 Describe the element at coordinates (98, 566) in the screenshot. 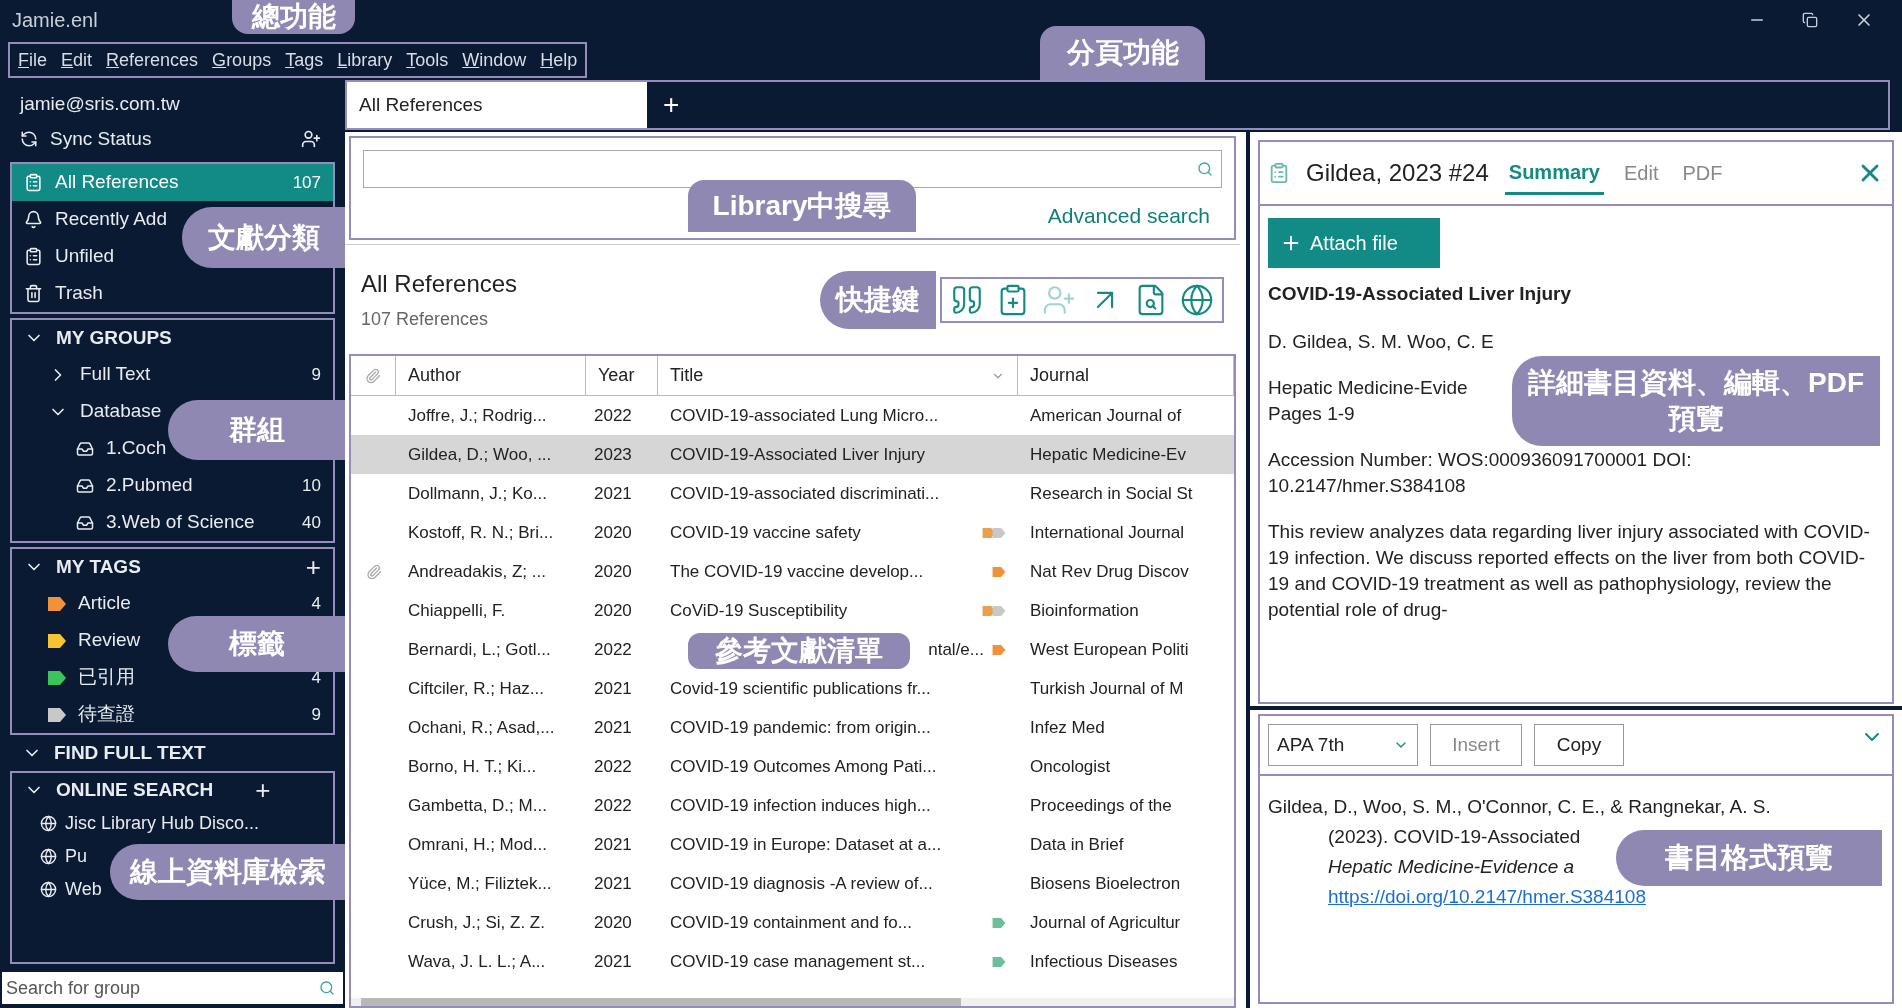

I see `section-heading: MY TAGS` at that location.